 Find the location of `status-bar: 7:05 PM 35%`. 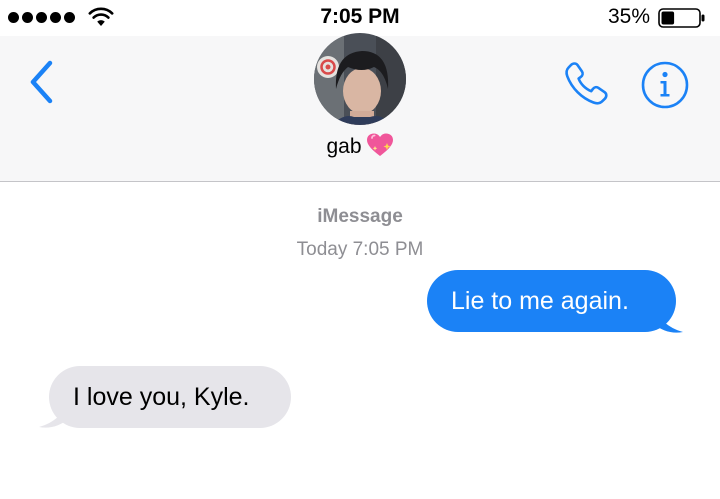

status-bar: 7:05 PM 35% is located at coordinates (360, 18).